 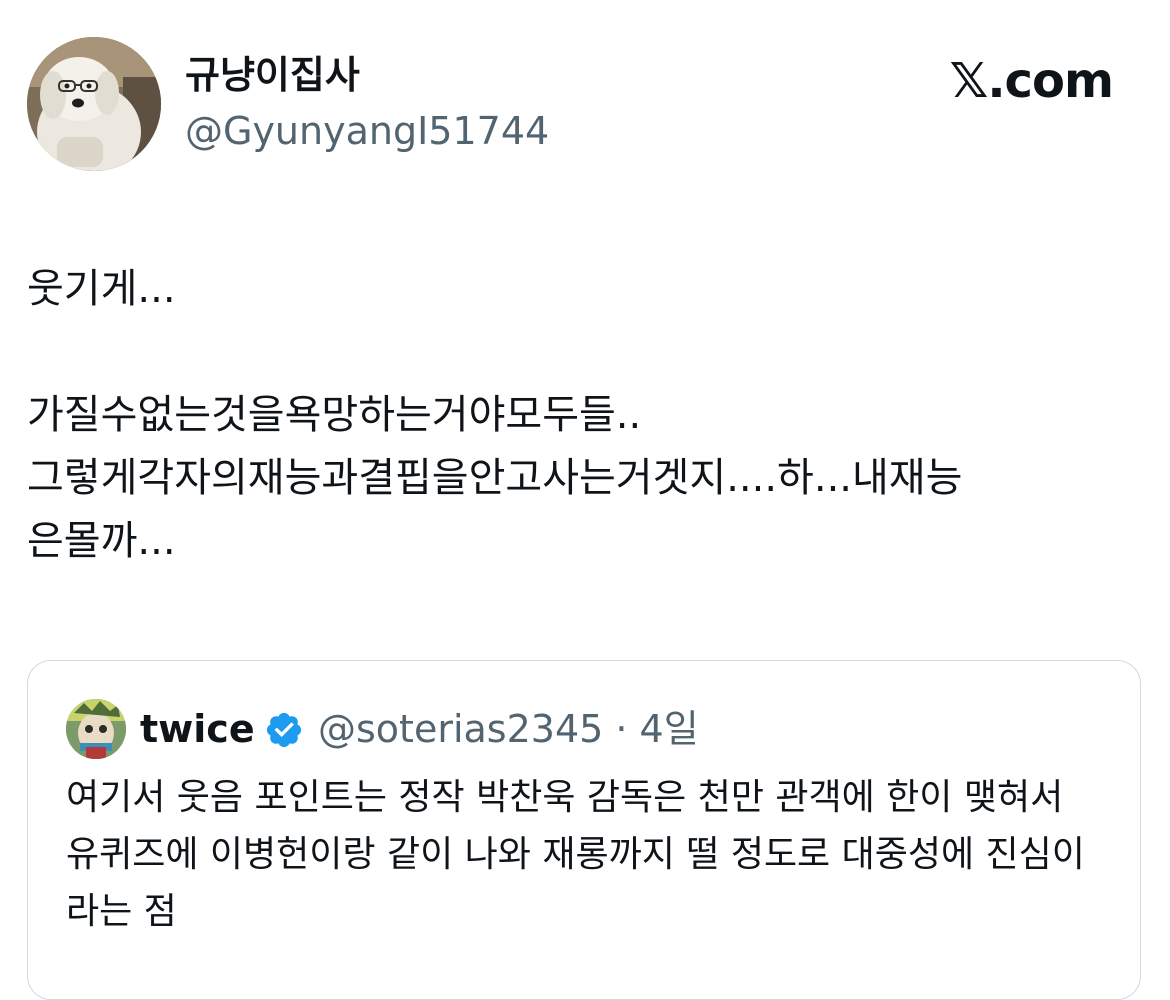 What do you see at coordinates (94, 104) in the screenshot?
I see `author-avatar` at bounding box center [94, 104].